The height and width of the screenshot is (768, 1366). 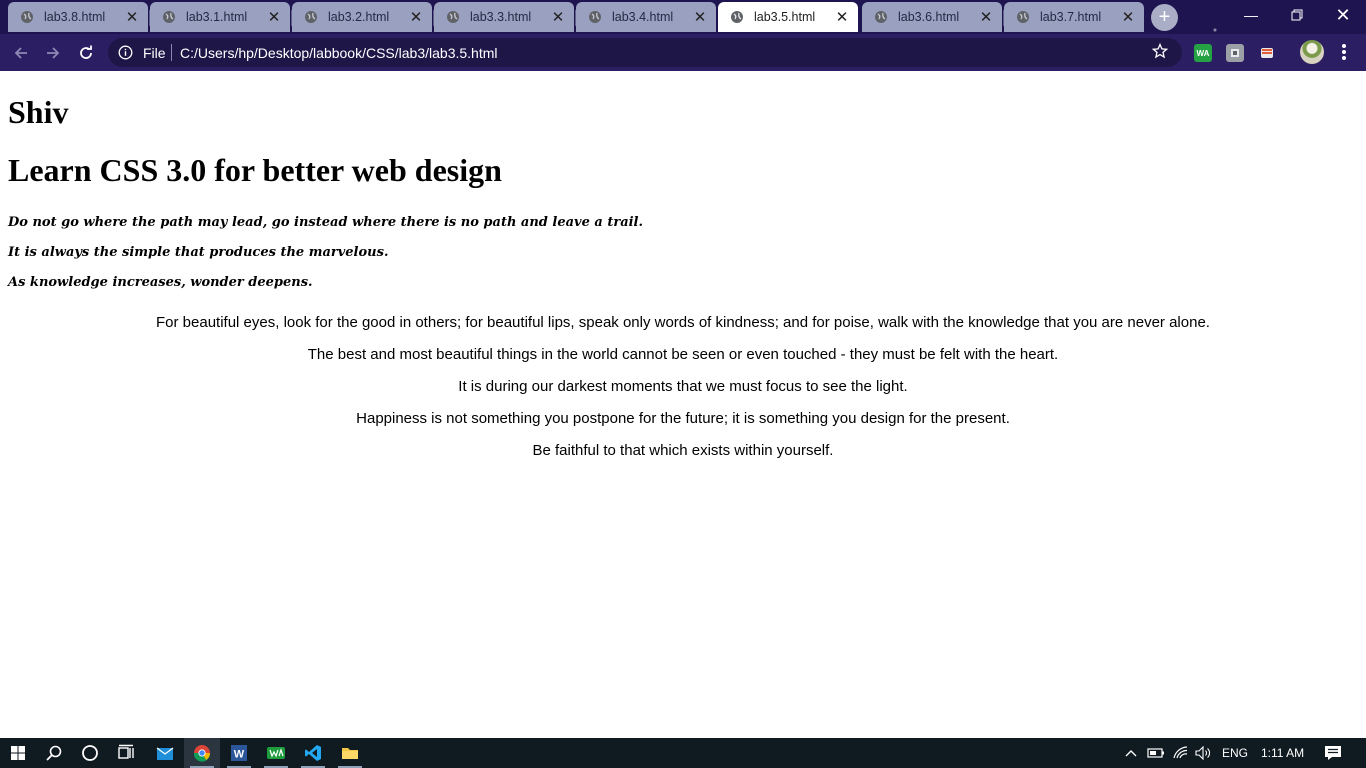 I want to click on browser-menu-button, so click(x=1344, y=52).